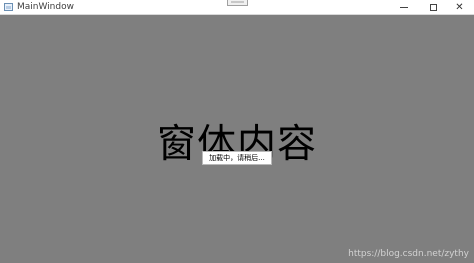 The height and width of the screenshot is (263, 474). I want to click on close-button: ✕, so click(459, 7).